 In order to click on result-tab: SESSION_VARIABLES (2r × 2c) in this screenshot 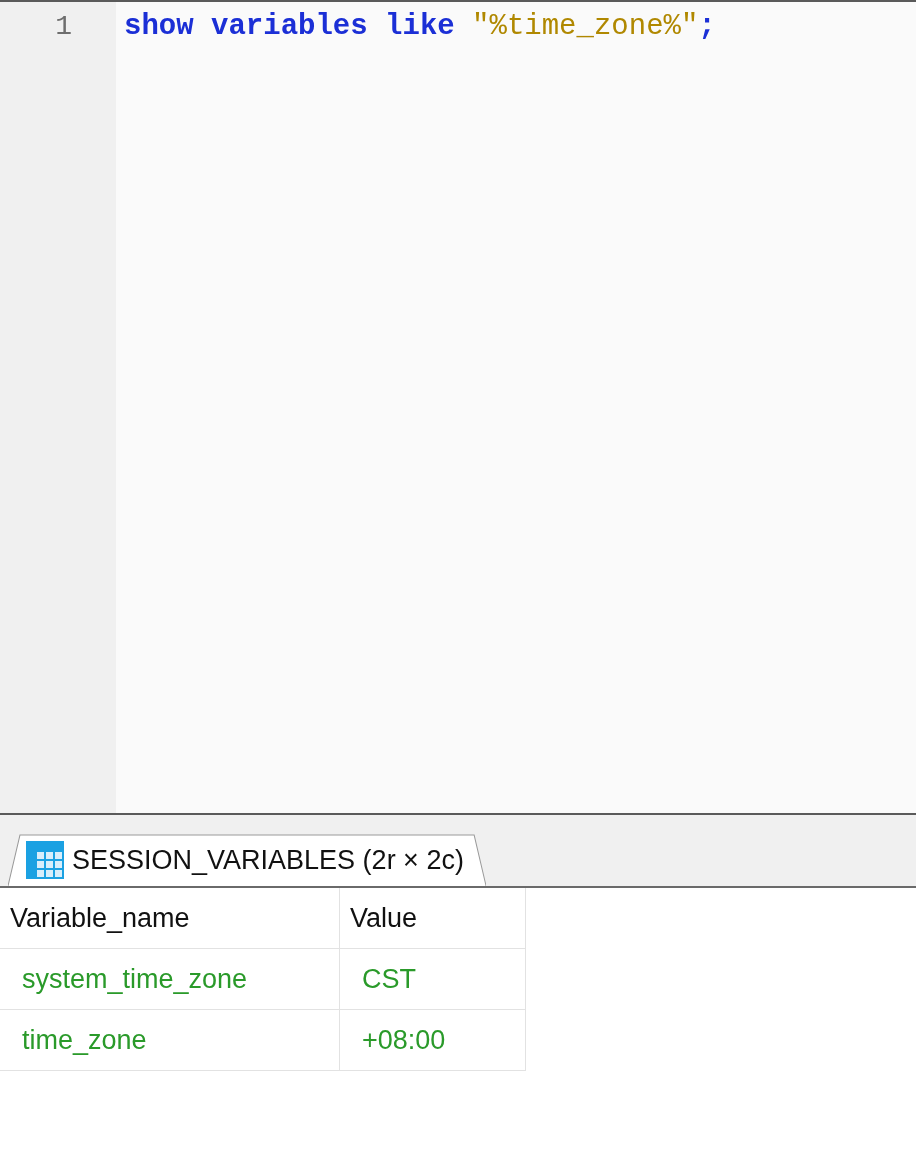, I will do `click(247, 860)`.